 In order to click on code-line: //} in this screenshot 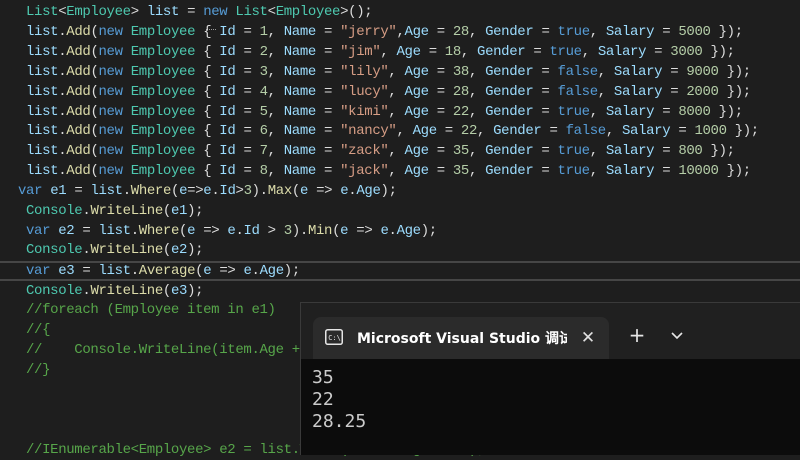, I will do `click(38, 370)`.